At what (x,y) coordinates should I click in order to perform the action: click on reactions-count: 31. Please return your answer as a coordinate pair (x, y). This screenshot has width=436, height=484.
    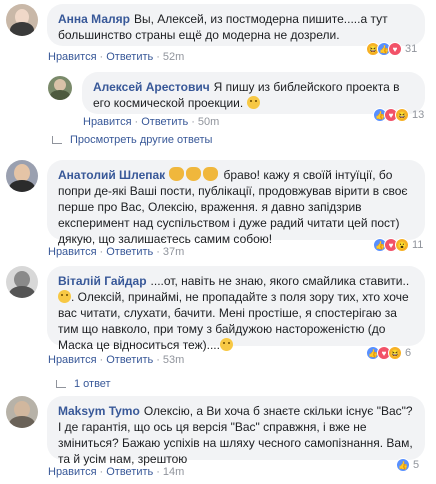
    Looking at the image, I should click on (411, 49).